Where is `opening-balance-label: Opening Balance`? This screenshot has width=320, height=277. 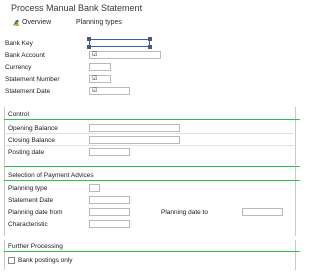
opening-balance-label: Opening Balance is located at coordinates (33, 128).